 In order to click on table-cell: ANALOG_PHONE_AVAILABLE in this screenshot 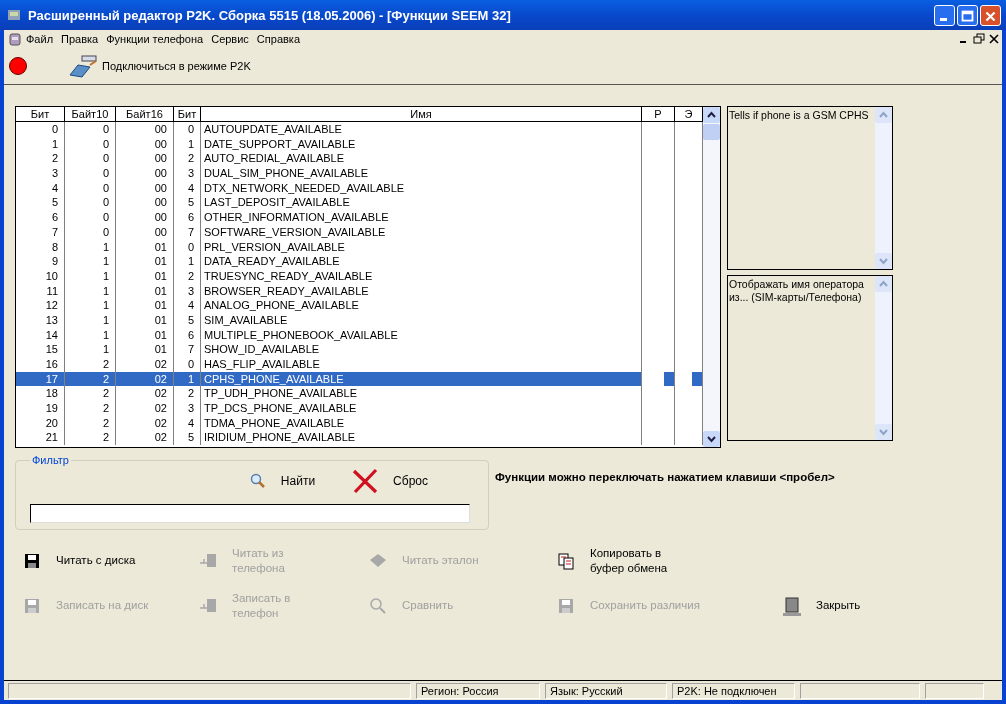, I will do `click(421, 305)`.